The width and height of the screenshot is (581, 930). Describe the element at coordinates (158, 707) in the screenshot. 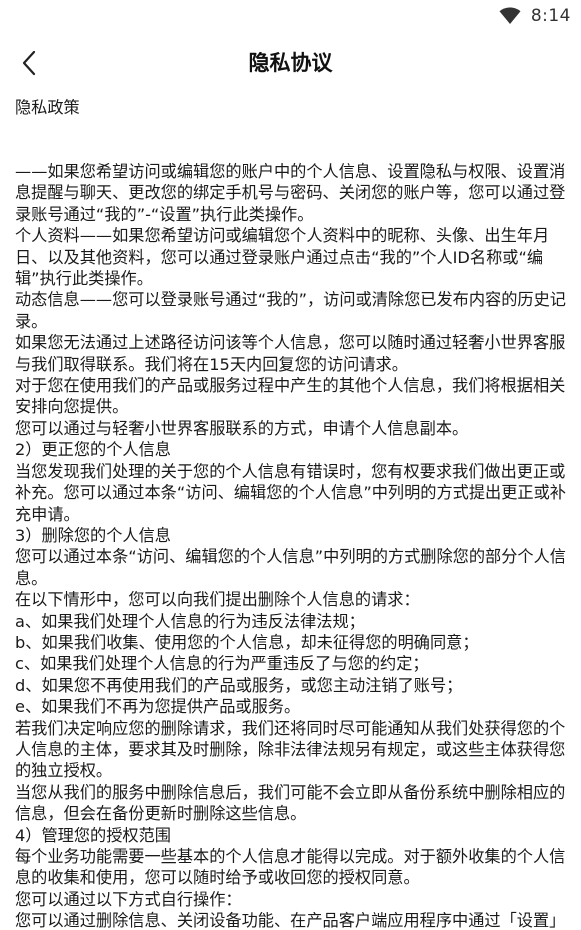

I see `list-item: e、如果我们不再为您提供产品或服务。` at that location.